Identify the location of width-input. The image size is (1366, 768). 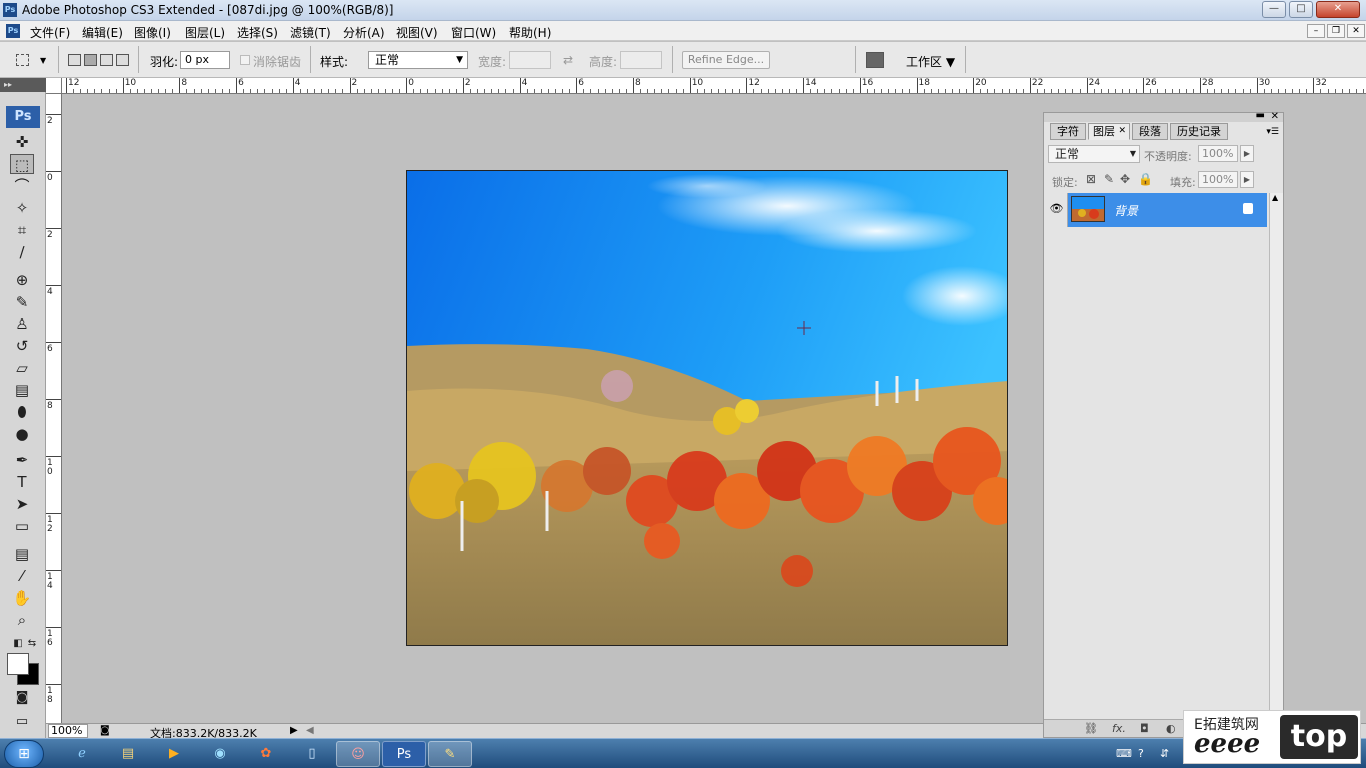
(530, 60).